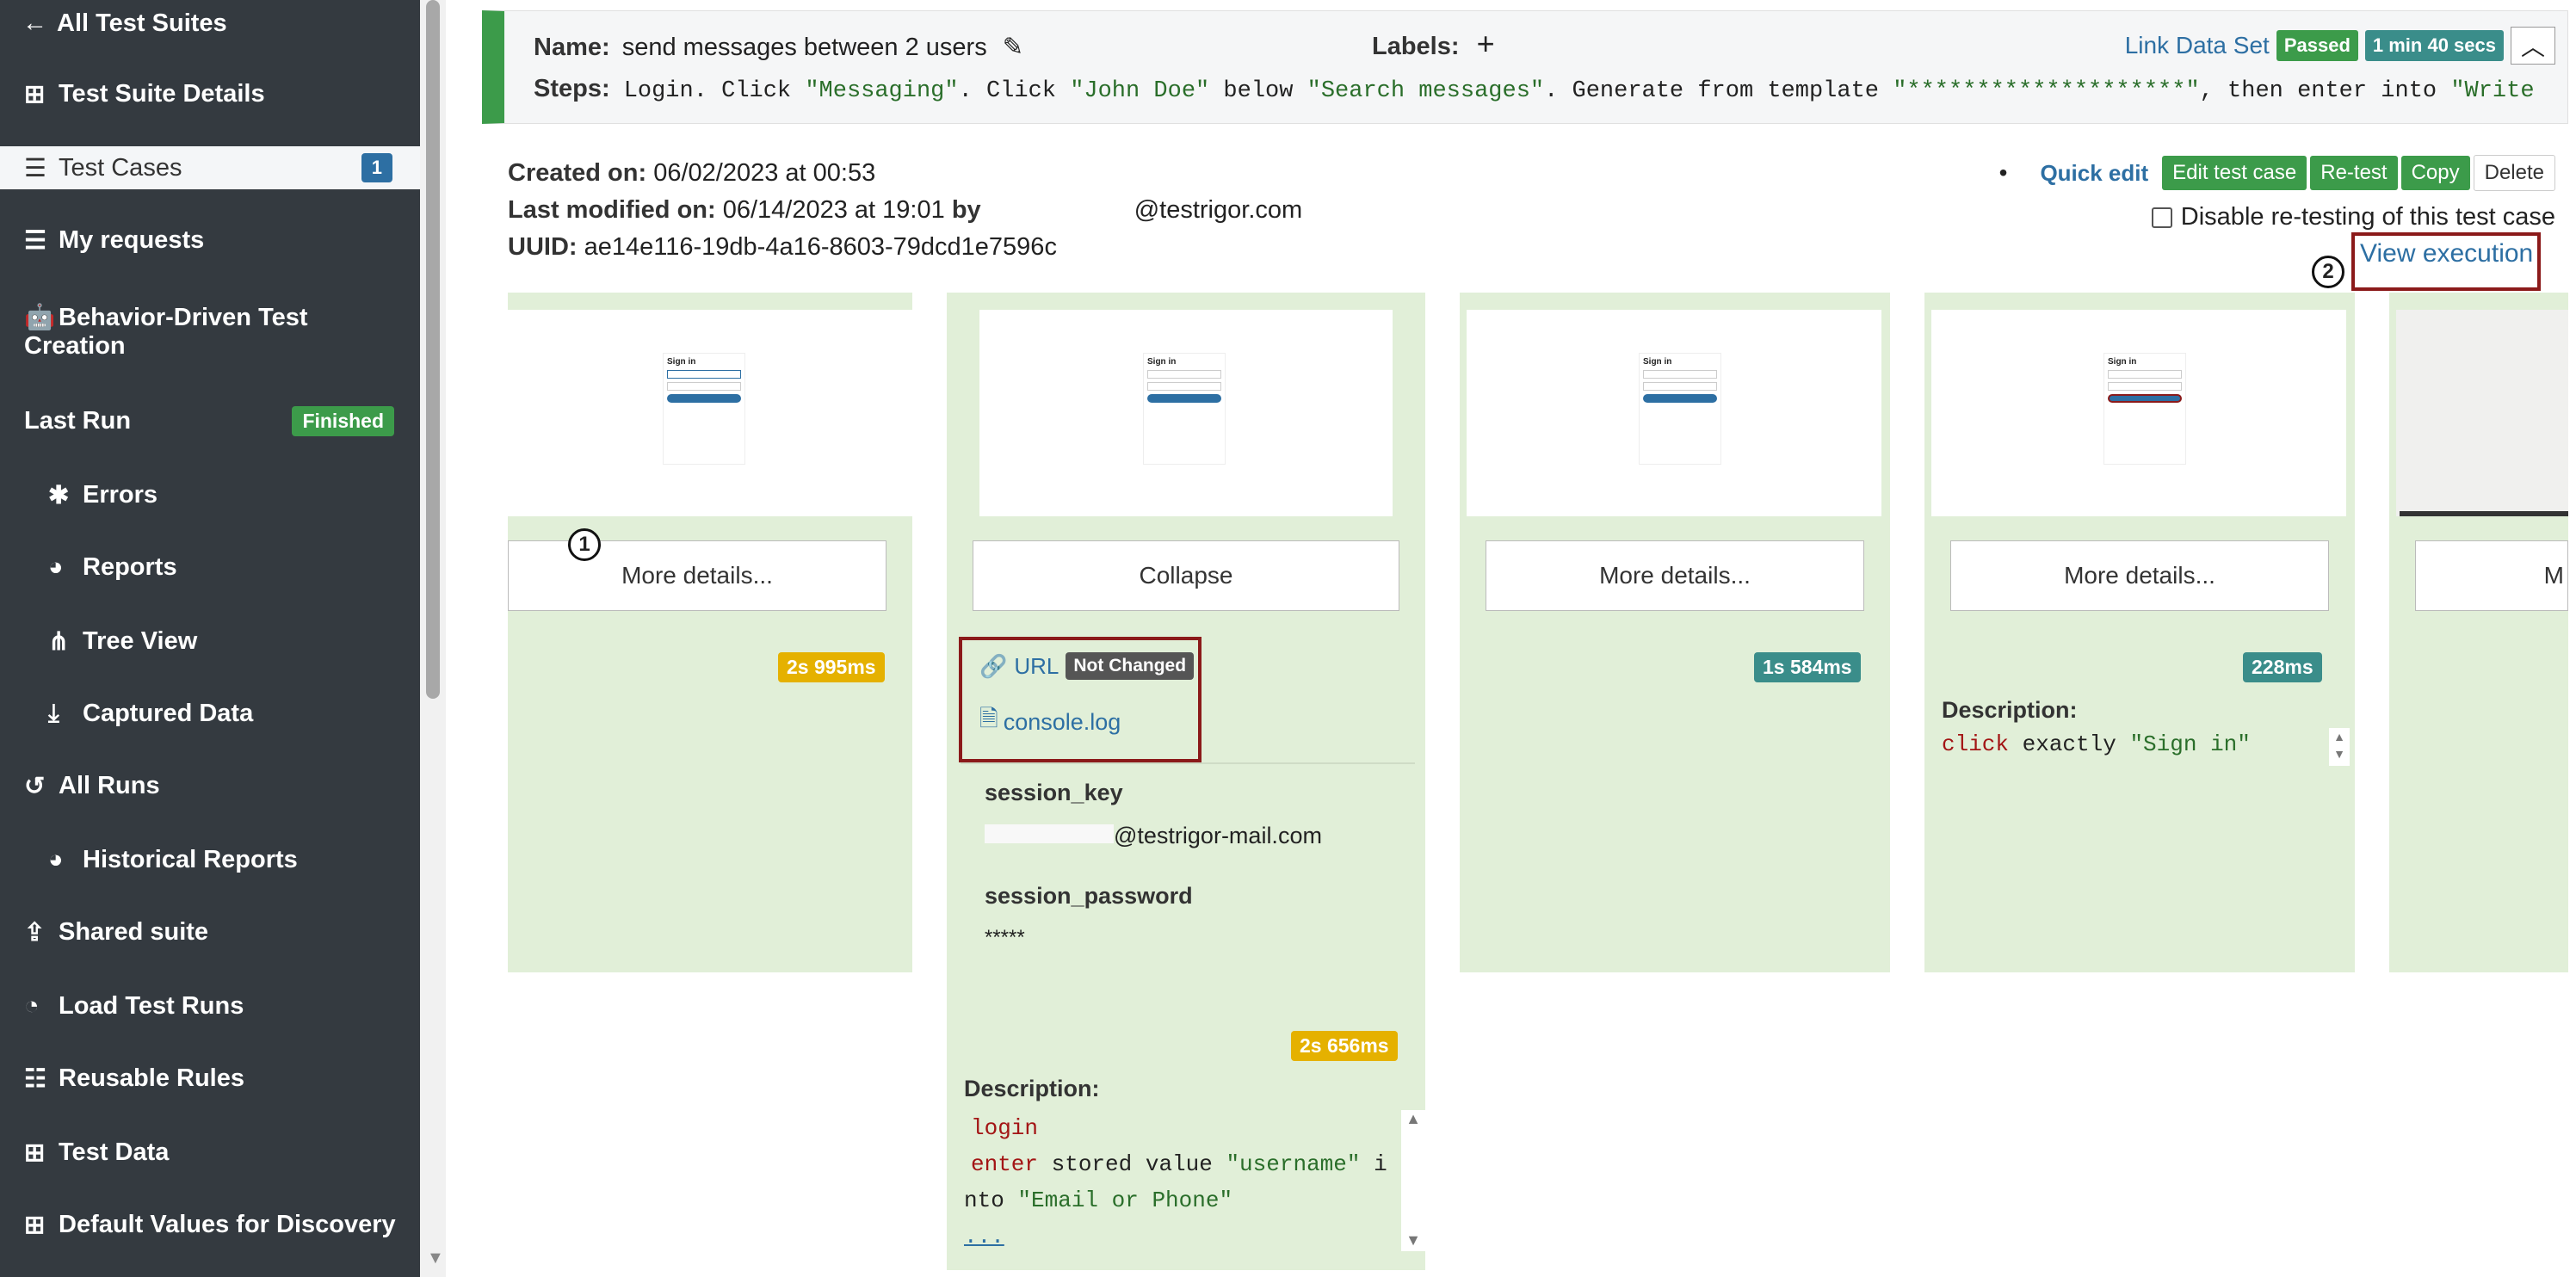 The height and width of the screenshot is (1277, 2576). Describe the element at coordinates (2094, 173) in the screenshot. I see `quick-edit-link: Quick edit` at that location.